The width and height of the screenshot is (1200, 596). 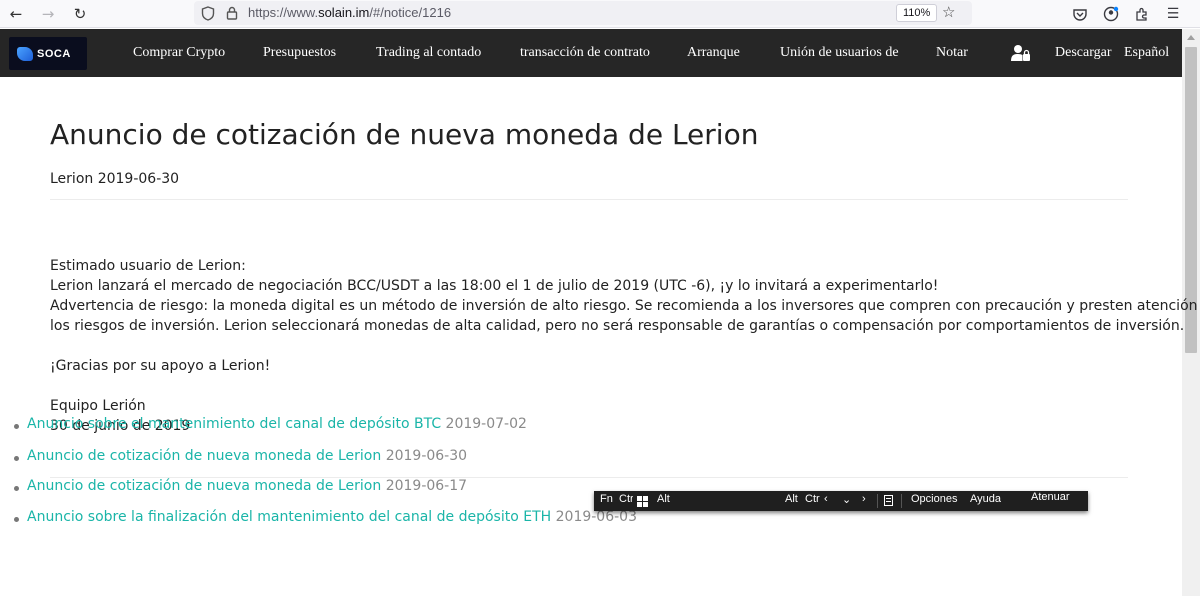 What do you see at coordinates (1173, 14) in the screenshot?
I see `menu-hamburger-icon: ☰` at bounding box center [1173, 14].